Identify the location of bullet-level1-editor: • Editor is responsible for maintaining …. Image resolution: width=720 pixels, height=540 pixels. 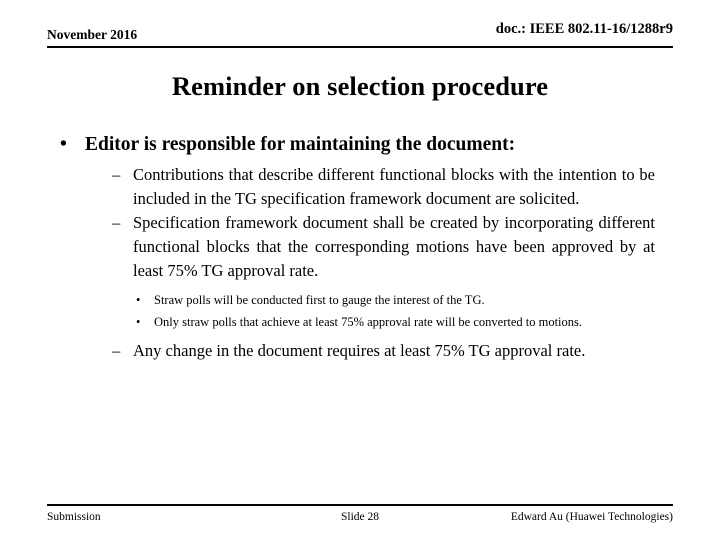
(360, 144).